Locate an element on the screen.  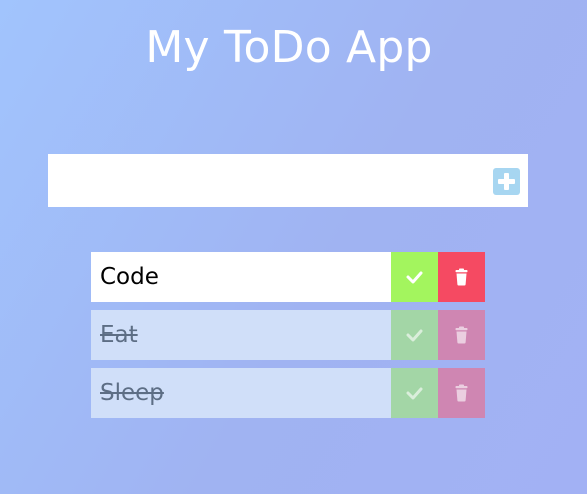
todo-item: Code is located at coordinates (288, 277).